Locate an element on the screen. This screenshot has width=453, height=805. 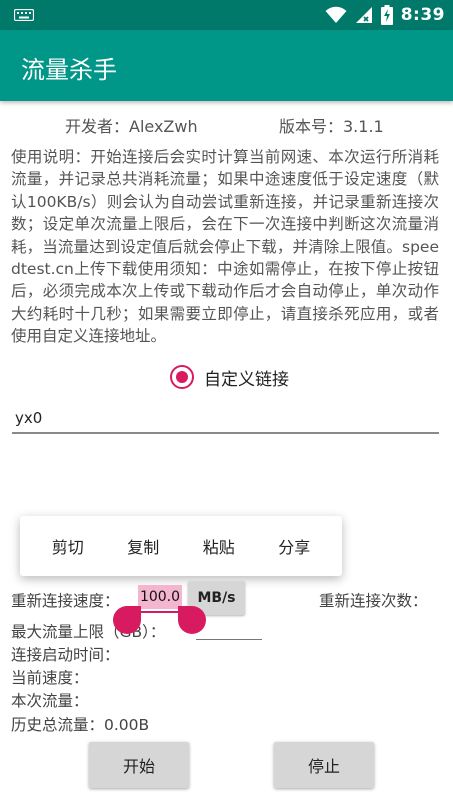
session-flow-label: 本次流量： is located at coordinates (50, 701).